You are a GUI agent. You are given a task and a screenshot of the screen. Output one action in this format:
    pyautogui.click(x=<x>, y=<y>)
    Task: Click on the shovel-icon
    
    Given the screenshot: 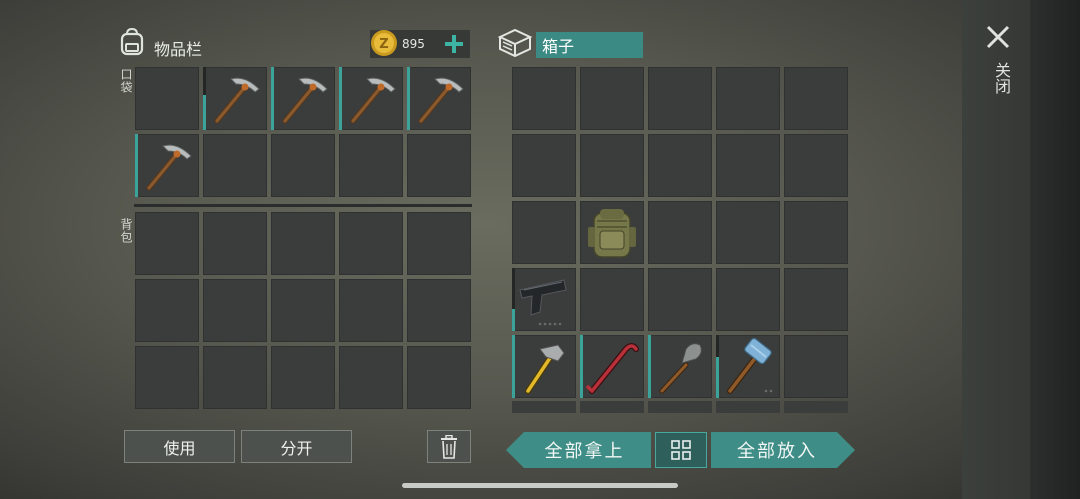 What is the action you would take?
    pyautogui.click(x=680, y=368)
    